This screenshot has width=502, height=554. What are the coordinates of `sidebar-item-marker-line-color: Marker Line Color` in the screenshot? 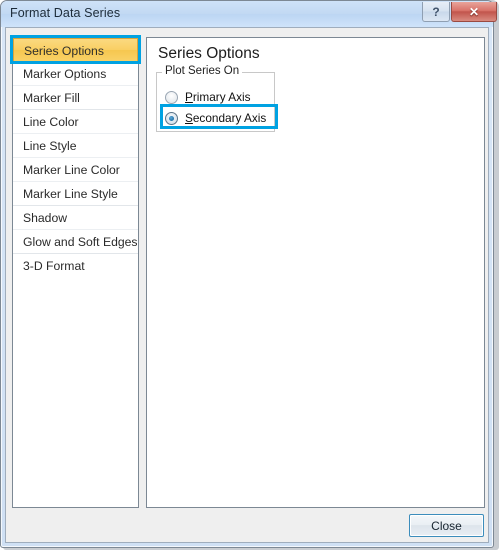 It's located at (75, 170).